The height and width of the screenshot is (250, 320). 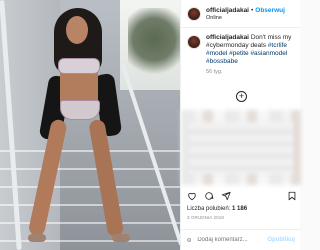 What do you see at coordinates (281, 240) in the screenshot?
I see `publish-button: Opublikuj` at bounding box center [281, 240].